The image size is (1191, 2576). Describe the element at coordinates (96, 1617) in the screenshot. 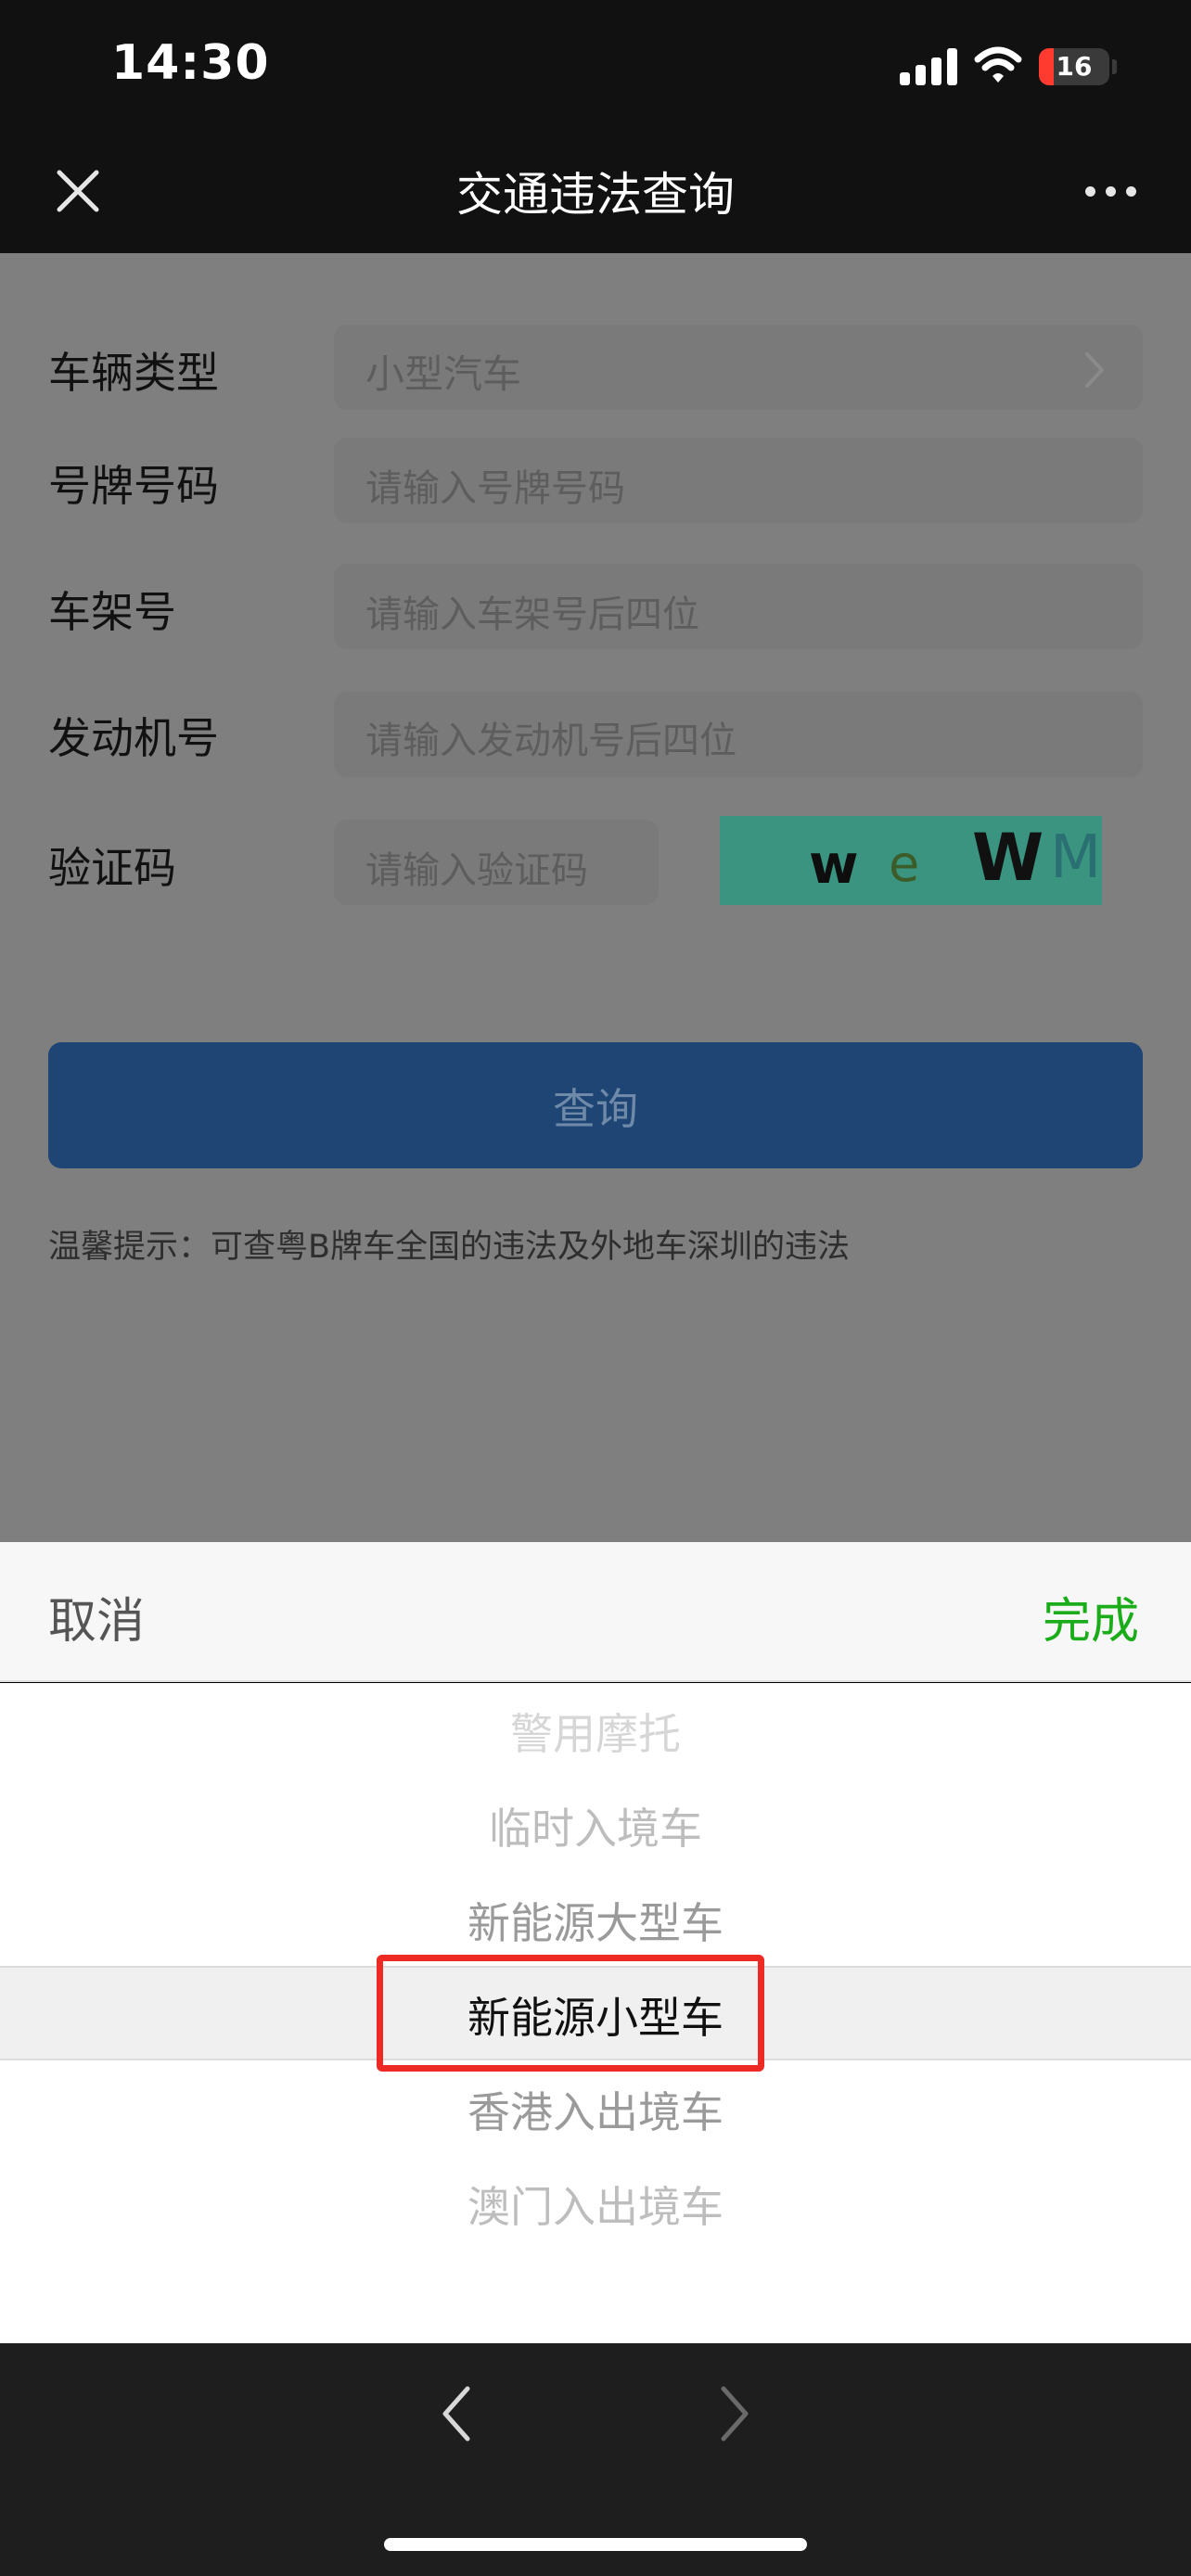

I see `cancel-button: 取消` at that location.